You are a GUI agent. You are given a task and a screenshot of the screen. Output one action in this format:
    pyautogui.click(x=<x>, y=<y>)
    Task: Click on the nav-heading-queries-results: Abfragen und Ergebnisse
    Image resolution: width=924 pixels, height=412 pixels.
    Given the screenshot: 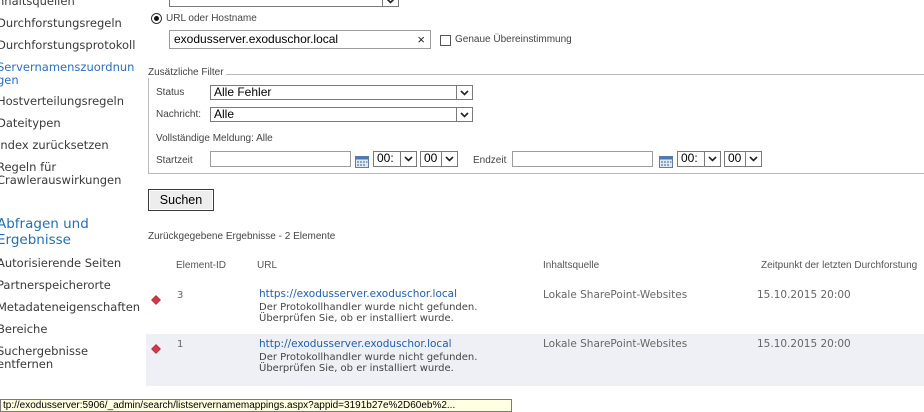 What is the action you would take?
    pyautogui.click(x=71, y=232)
    